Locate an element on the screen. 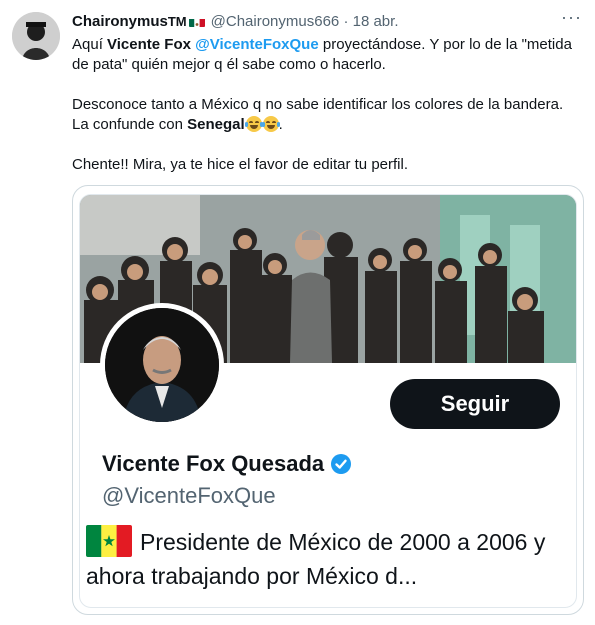  trademark-mark: TM is located at coordinates (177, 21).